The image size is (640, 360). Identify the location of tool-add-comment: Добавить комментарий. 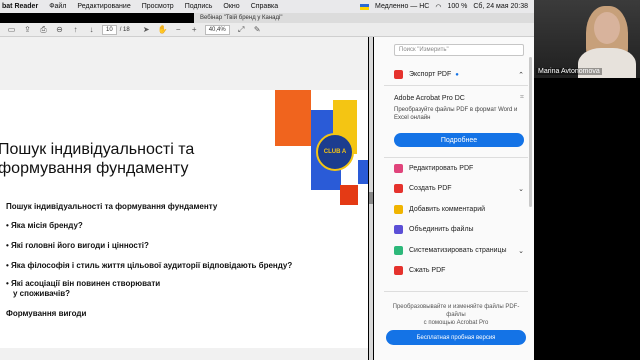
(459, 209).